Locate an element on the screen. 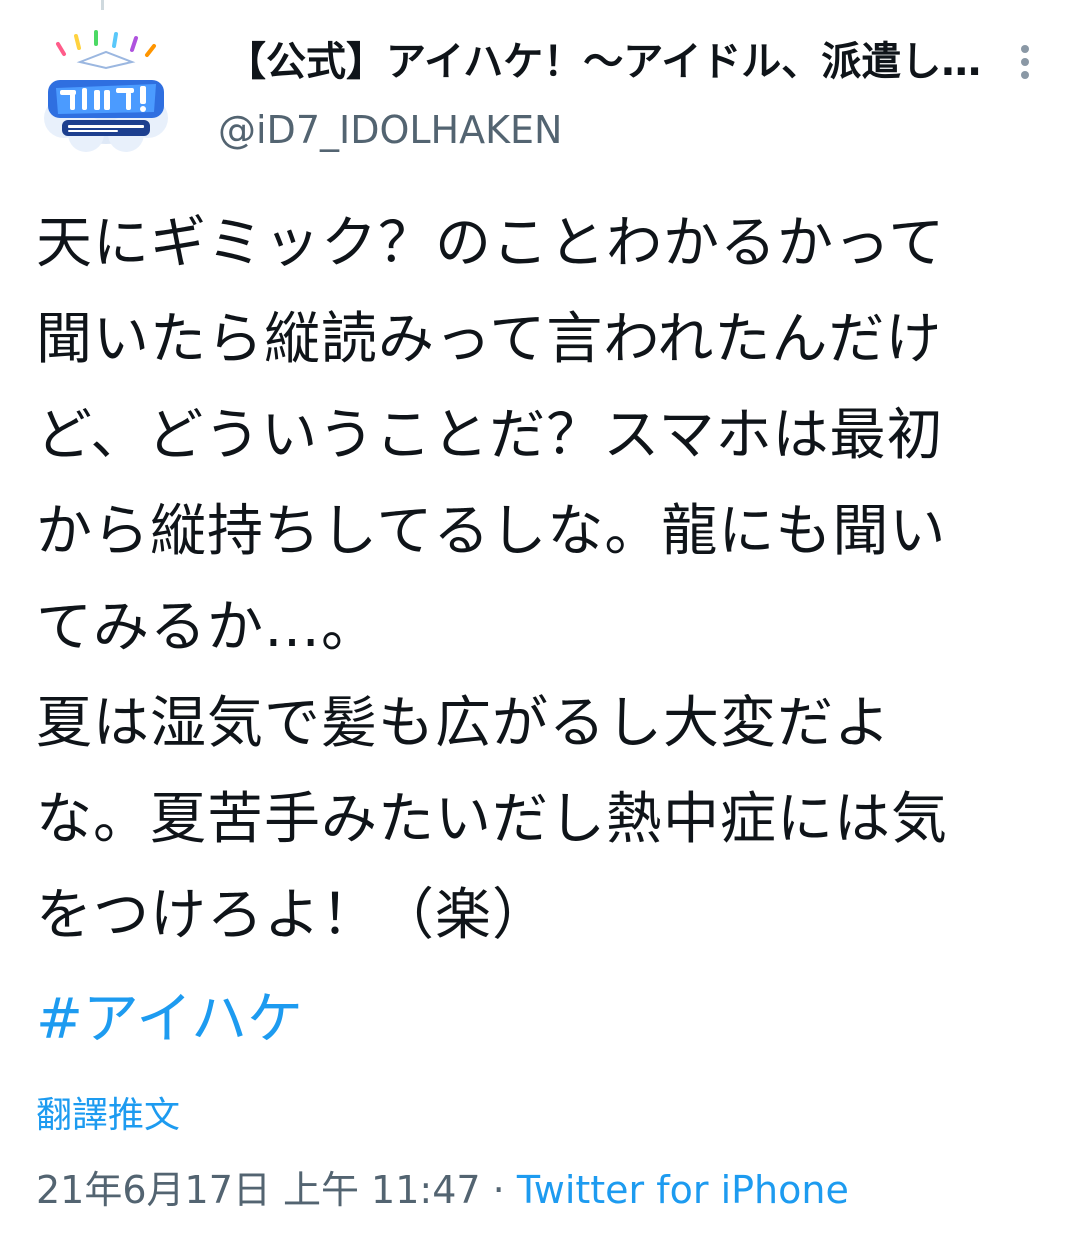 The width and height of the screenshot is (1080, 1246). aihake-logo-icon is located at coordinates (106, 91).